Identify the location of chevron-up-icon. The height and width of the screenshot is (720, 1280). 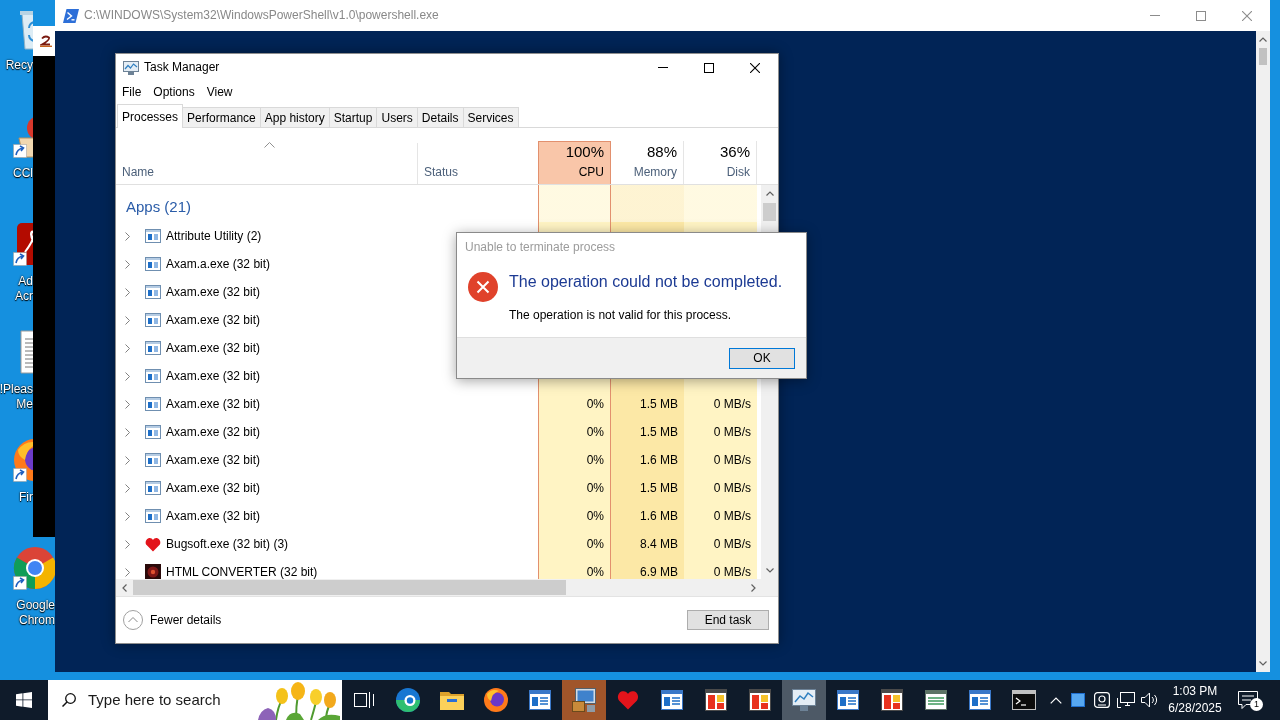
(1056, 700).